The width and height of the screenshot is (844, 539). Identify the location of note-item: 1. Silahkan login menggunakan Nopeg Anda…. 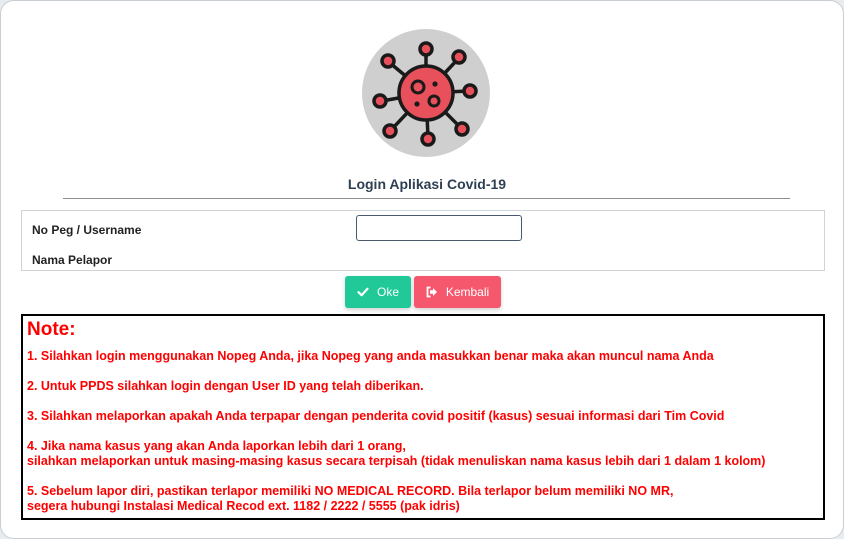
(425, 356).